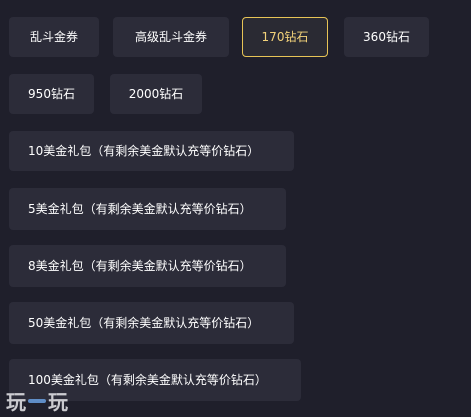 This screenshot has height=417, width=471. I want to click on option-10-usd-pack: 10美金礼包（有剩余美金默认充等价钻石）, so click(151, 151).